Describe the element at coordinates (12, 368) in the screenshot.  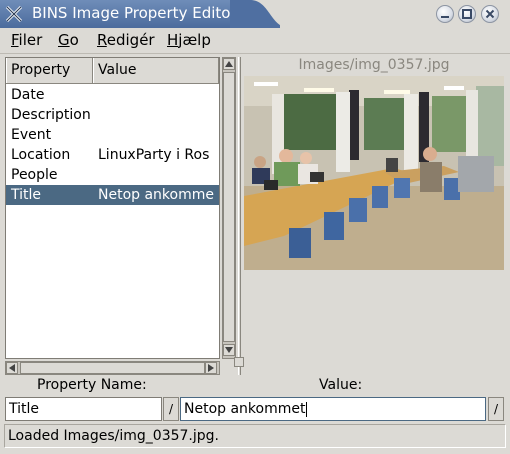
I see `scroll-left-arrow-icon` at that location.